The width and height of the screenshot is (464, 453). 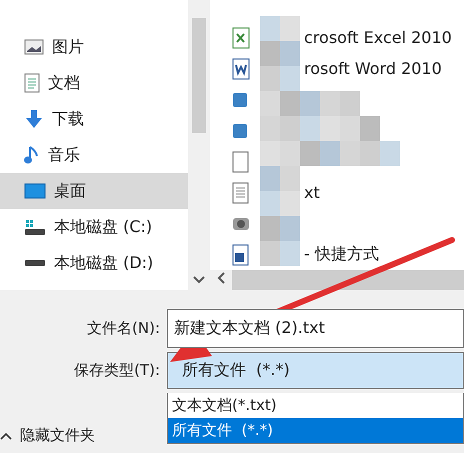 What do you see at coordinates (241, 193) in the screenshot?
I see `text-file-icon` at bounding box center [241, 193].